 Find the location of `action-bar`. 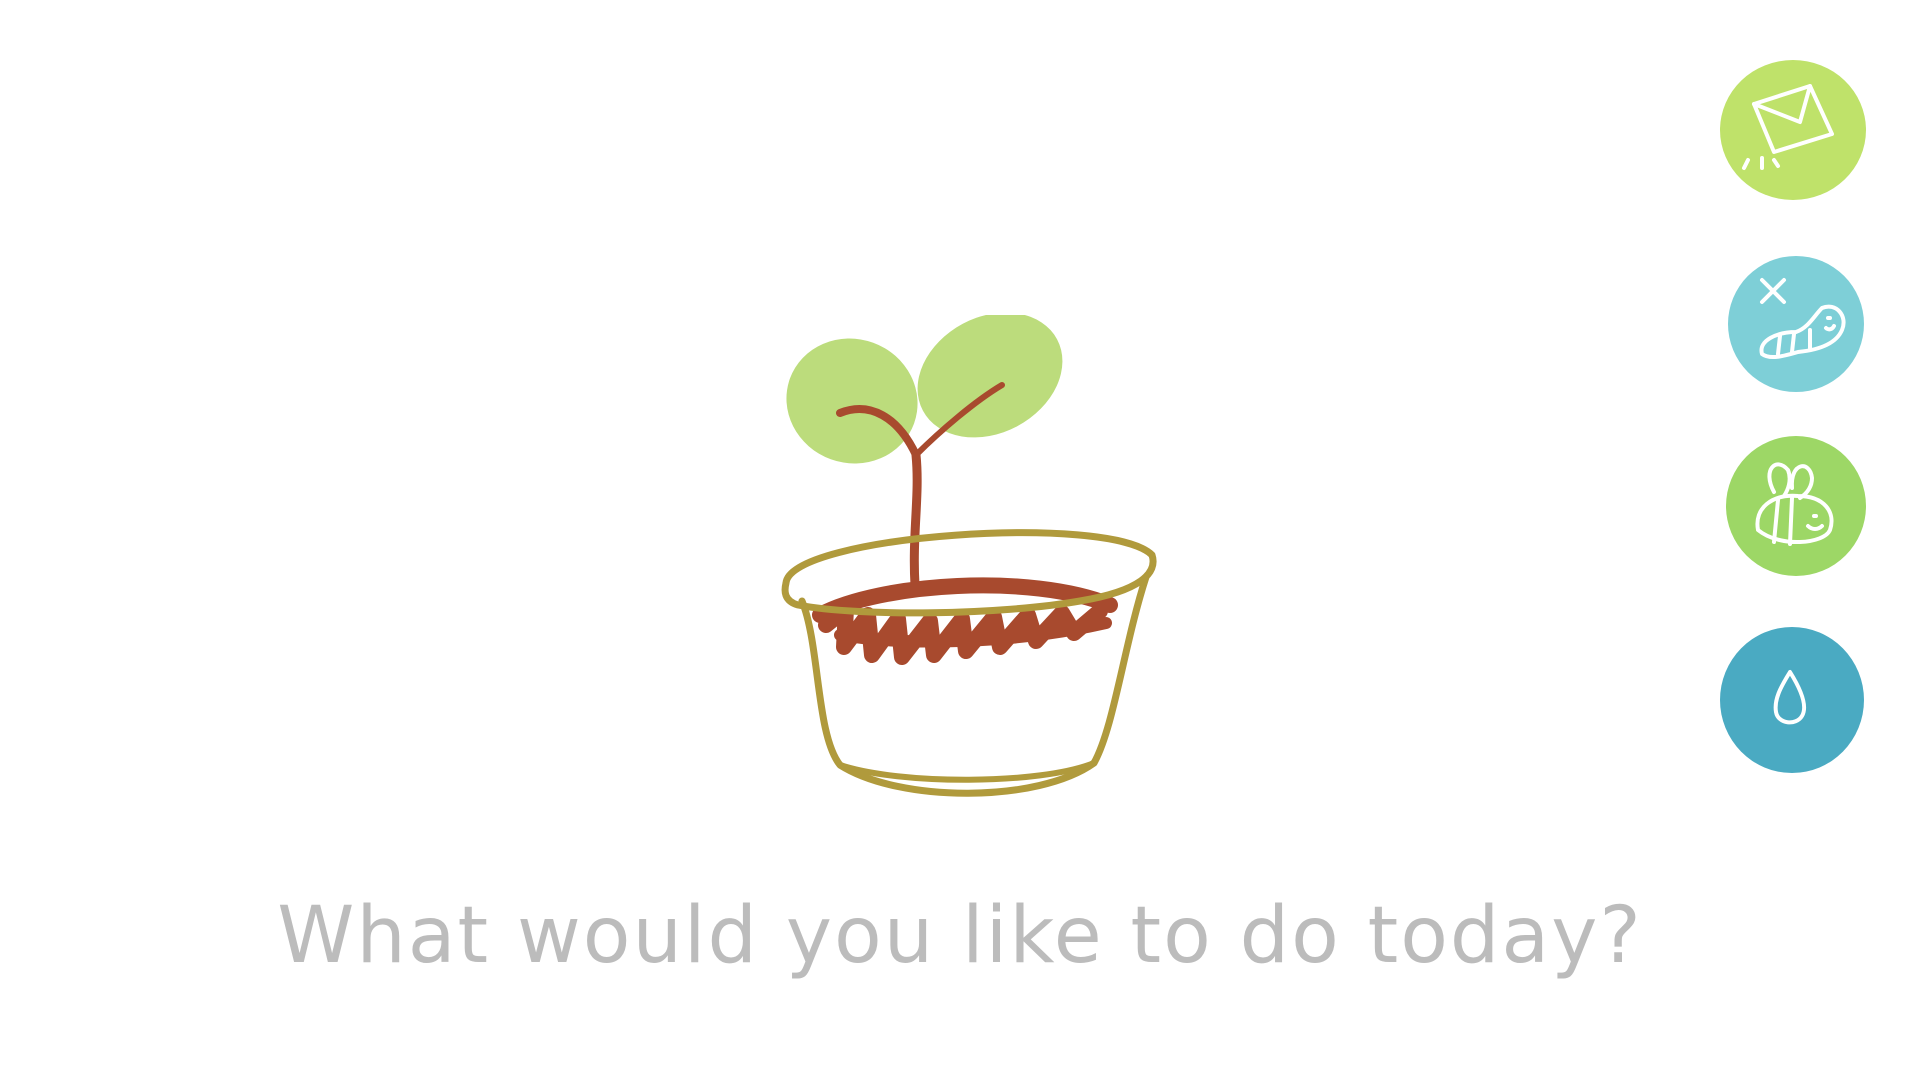

action-bar is located at coordinates (1796, 421).